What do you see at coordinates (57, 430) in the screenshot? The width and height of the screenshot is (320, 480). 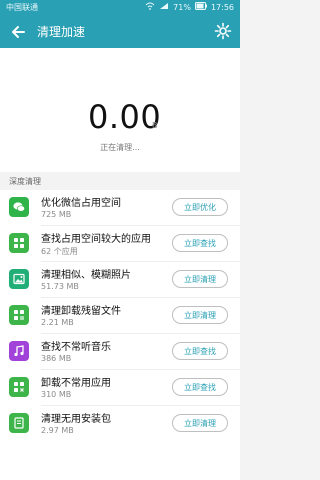 I see `item-size: 2.97 MB` at bounding box center [57, 430].